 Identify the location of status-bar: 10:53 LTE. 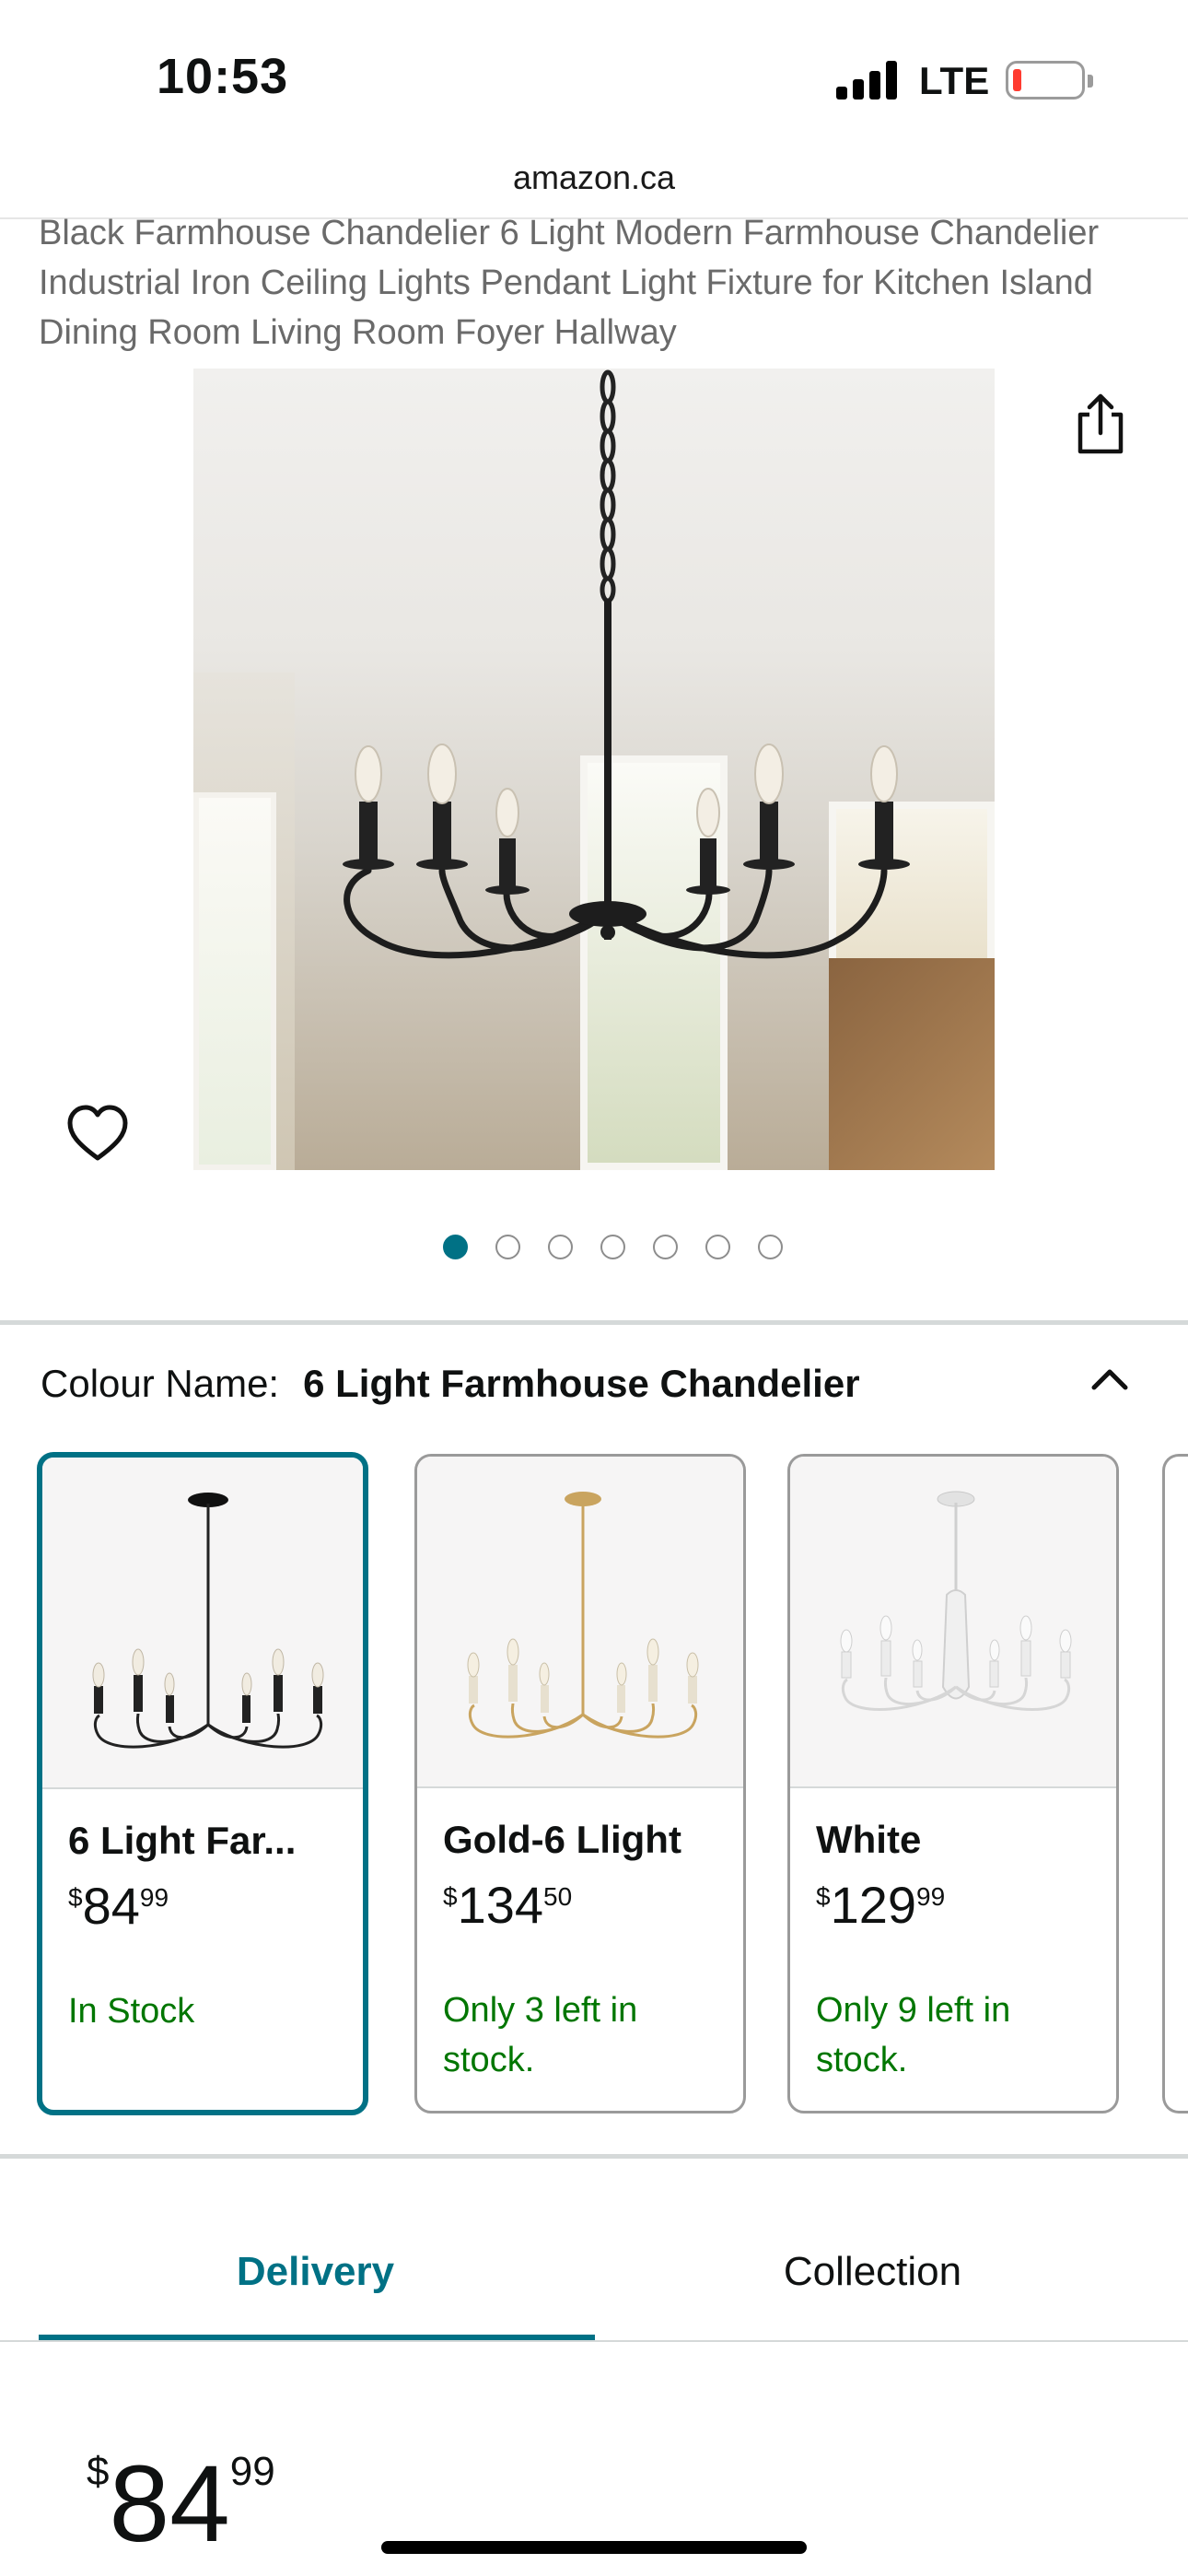
(594, 78).